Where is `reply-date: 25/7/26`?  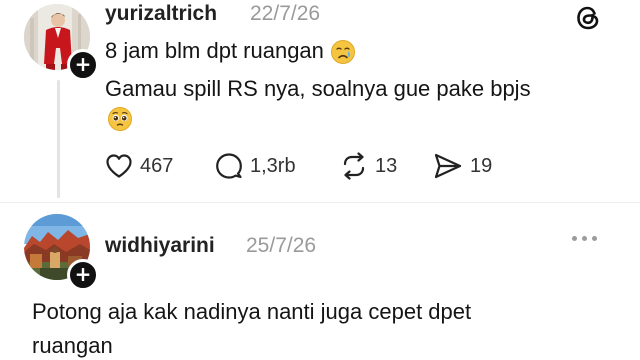 reply-date: 25/7/26 is located at coordinates (281, 245).